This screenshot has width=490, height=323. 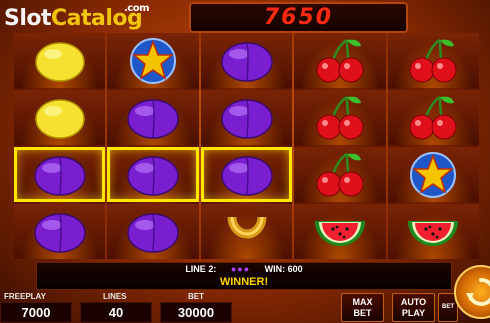 What do you see at coordinates (196, 312) in the screenshot?
I see `bet-value: 30000` at bounding box center [196, 312].